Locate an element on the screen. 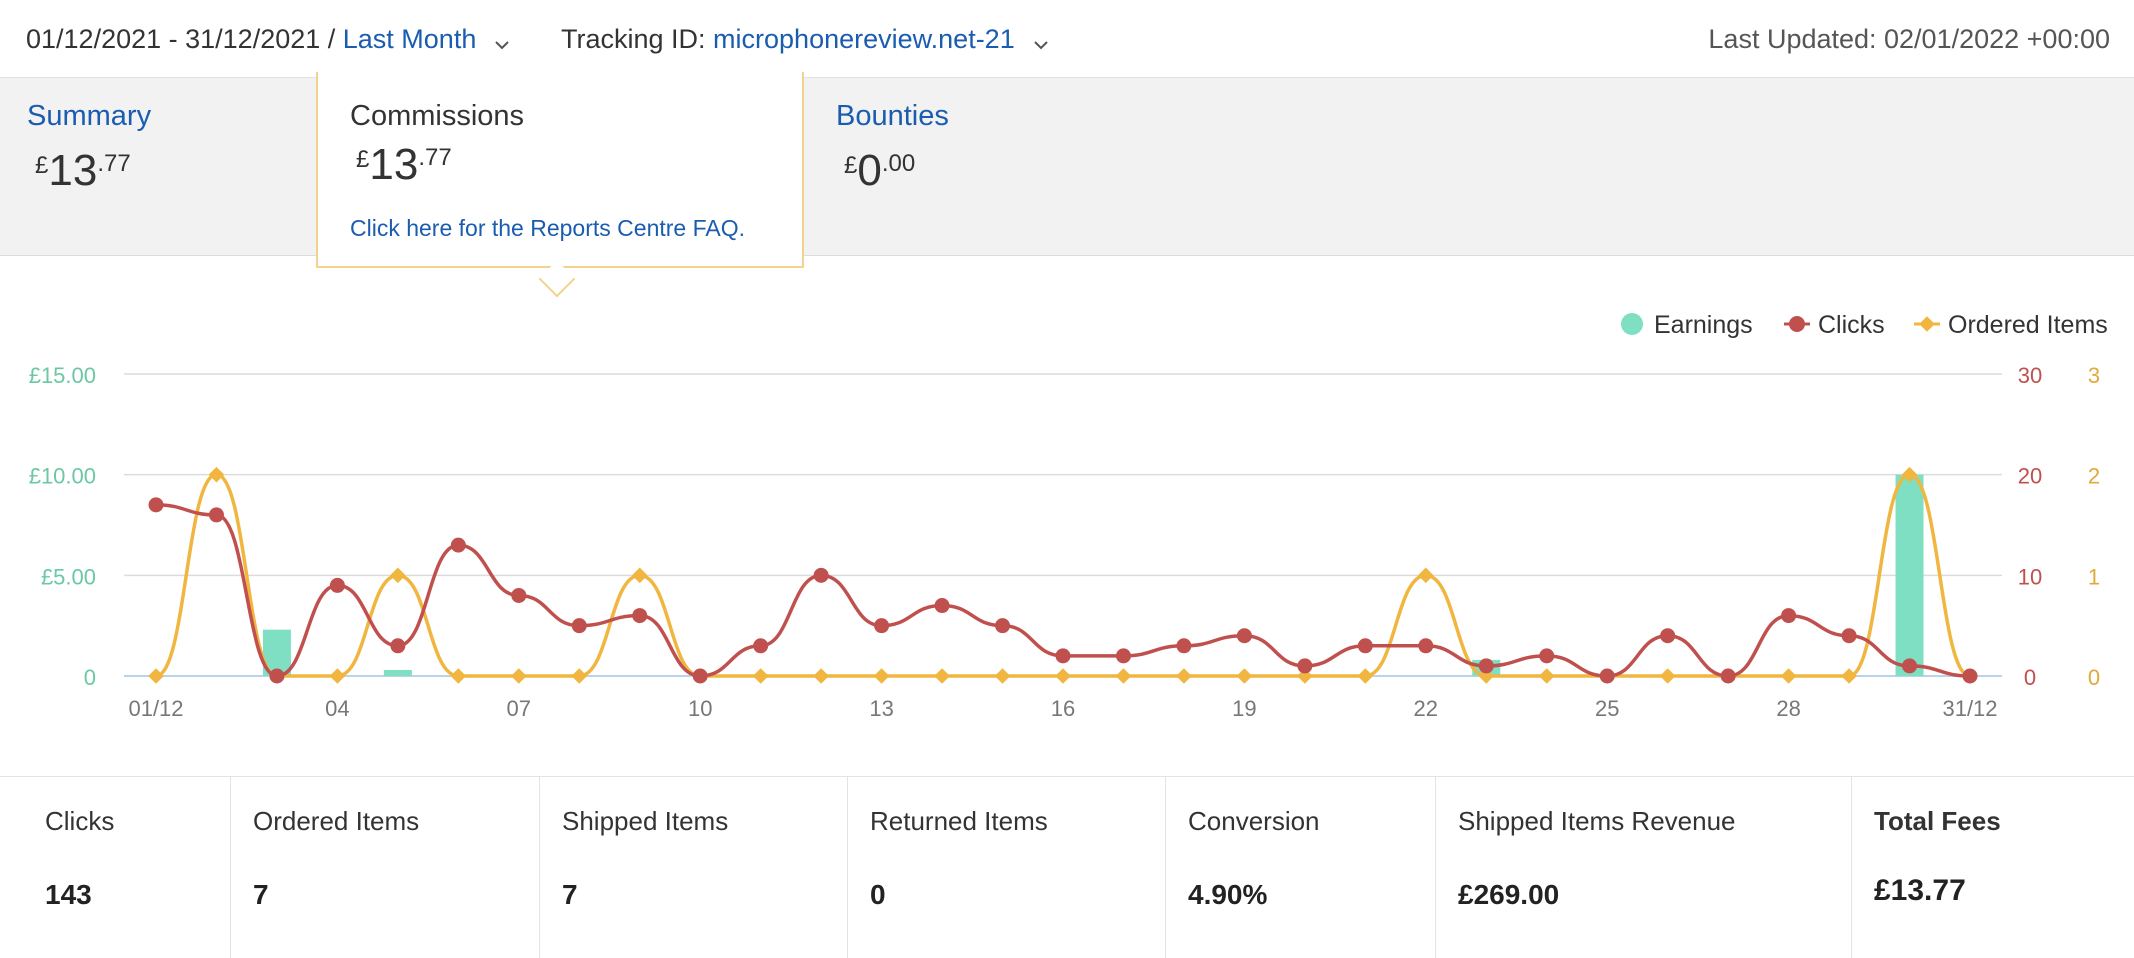 The width and height of the screenshot is (2134, 958). x-tick-label: 07 is located at coordinates (519, 708).